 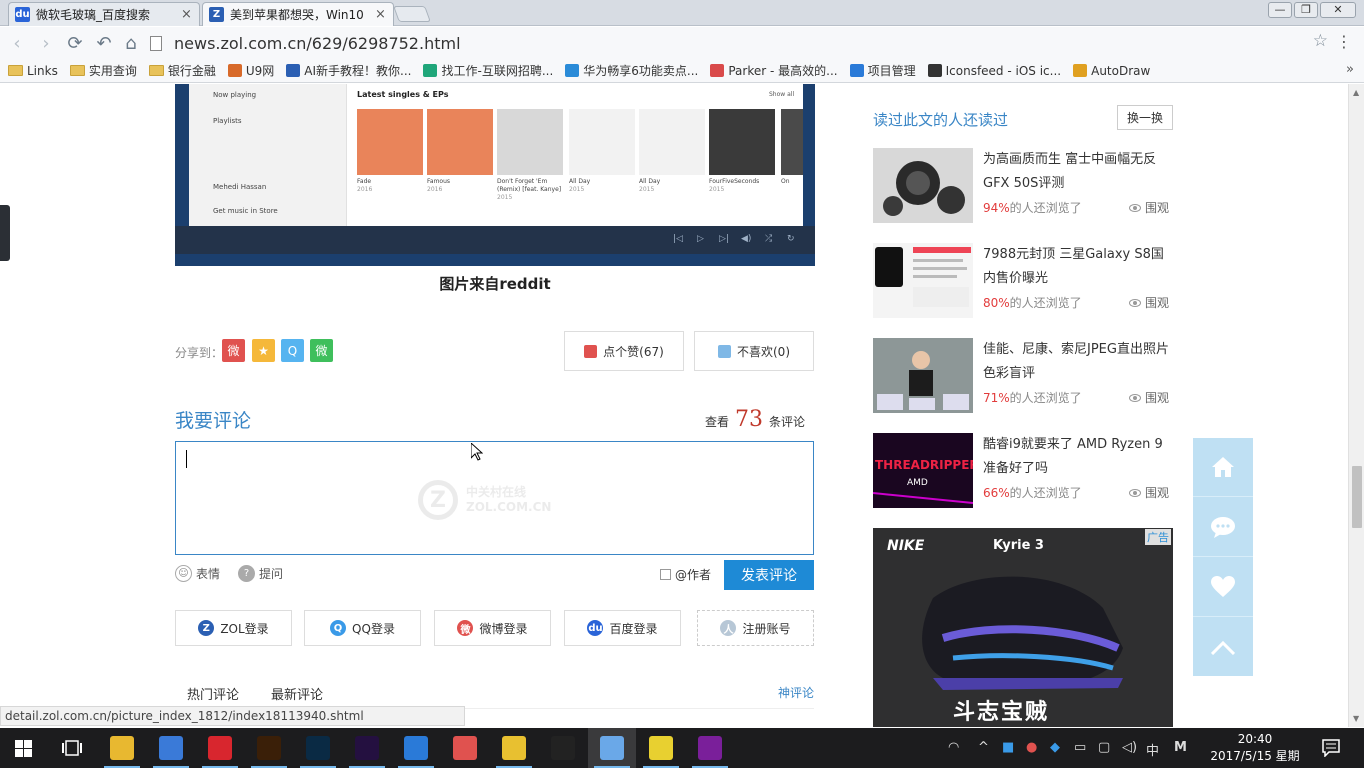 What do you see at coordinates (271, 573) in the screenshot?
I see `question-label: 提问` at bounding box center [271, 573].